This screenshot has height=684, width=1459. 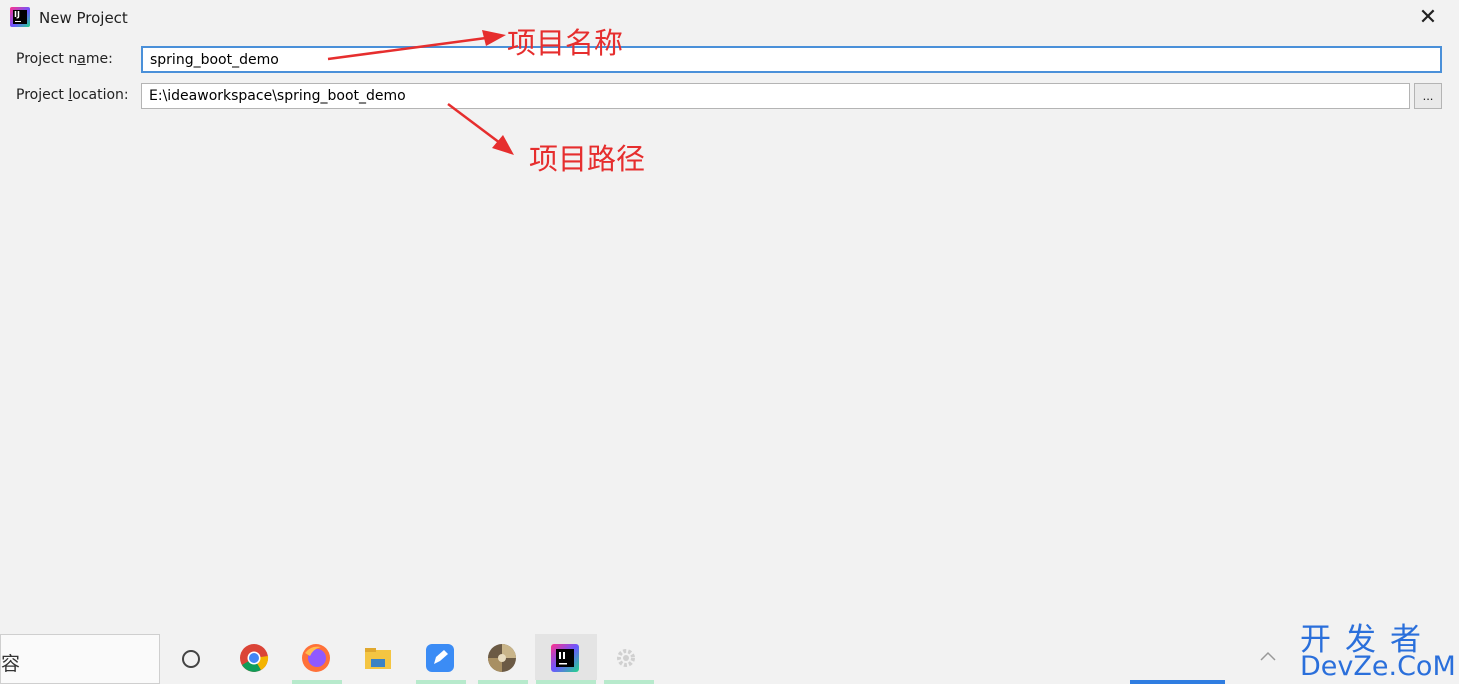 I want to click on window-title: New Project, so click(x=83, y=18).